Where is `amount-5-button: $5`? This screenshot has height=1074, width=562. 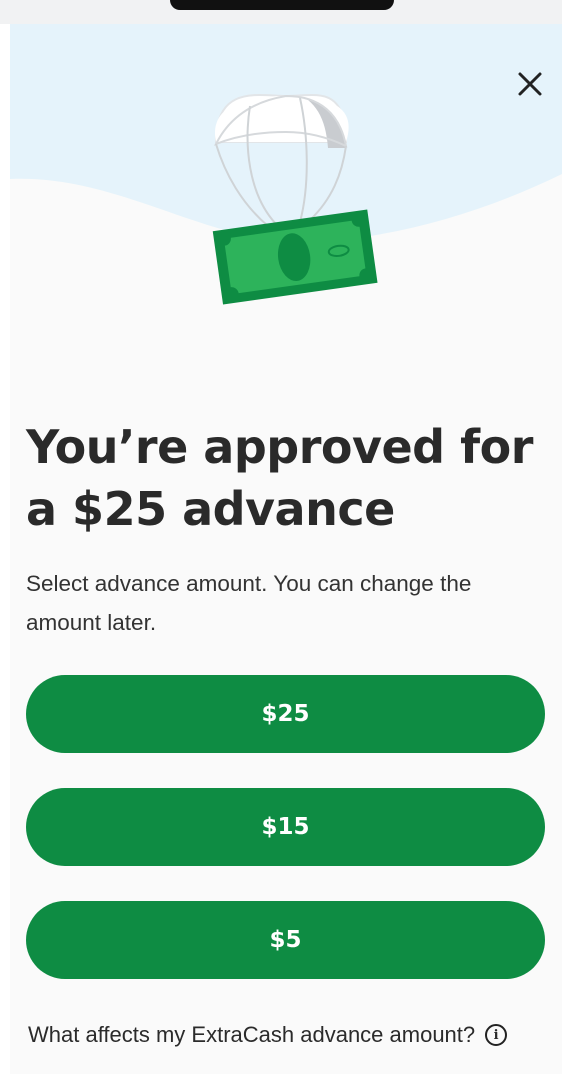
amount-5-button: $5 is located at coordinates (285, 940).